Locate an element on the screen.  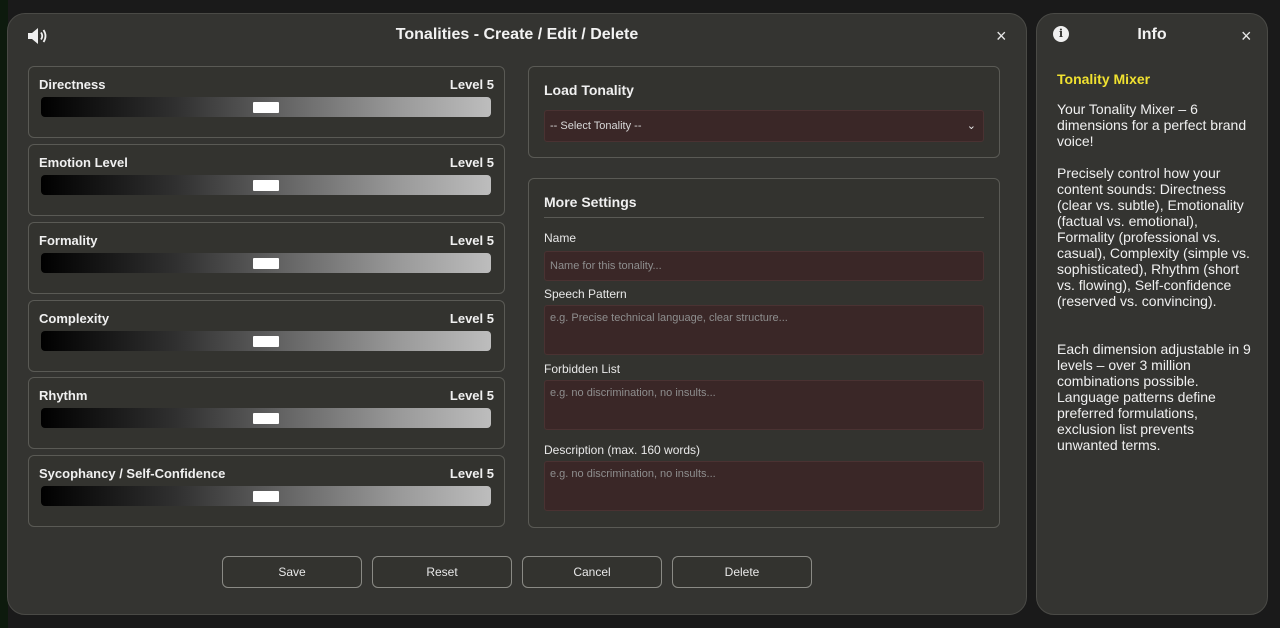
delete-button: Delete is located at coordinates (742, 572).